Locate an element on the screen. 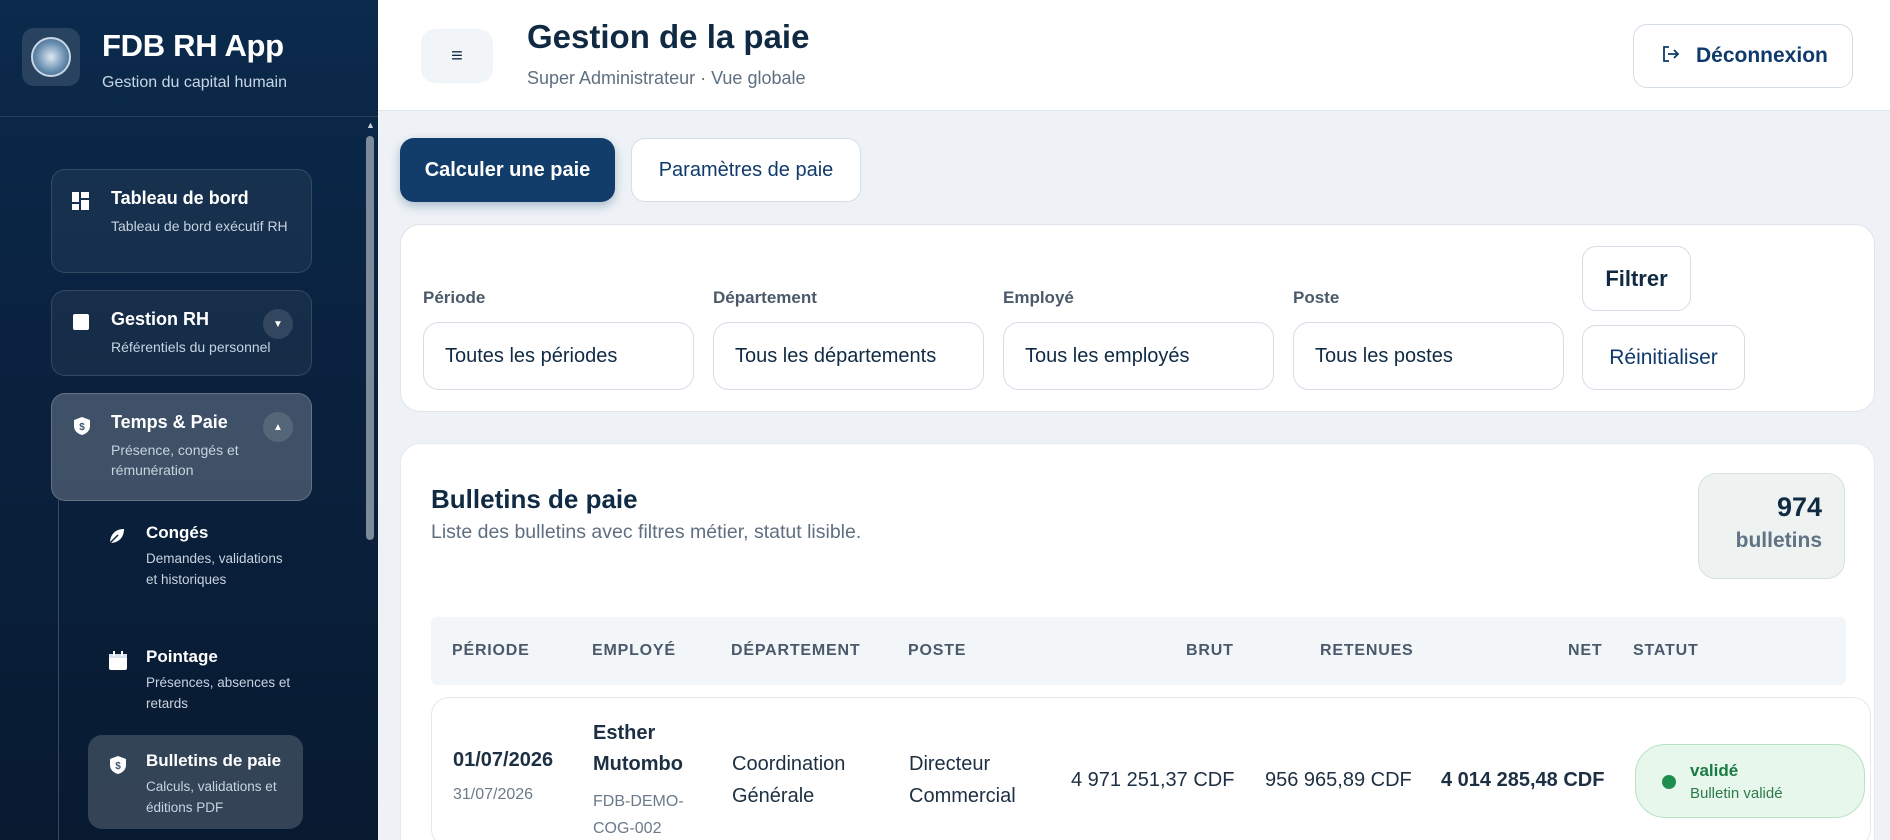 This screenshot has height=840, width=1890. tab-parametres-de-paie: Paramètres de paie is located at coordinates (746, 170).